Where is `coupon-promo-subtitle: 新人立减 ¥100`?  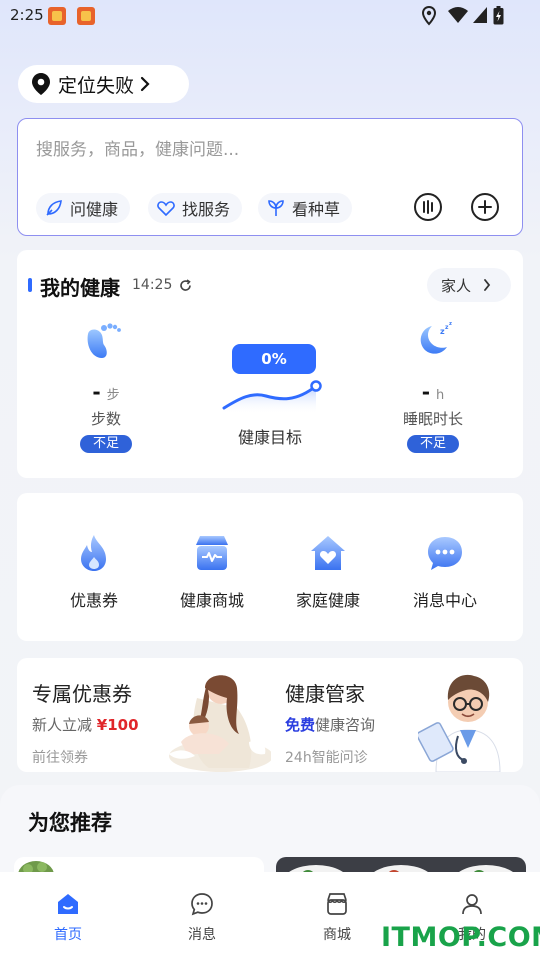
coupon-promo-subtitle: 新人立减 ¥100 is located at coordinates (85, 724).